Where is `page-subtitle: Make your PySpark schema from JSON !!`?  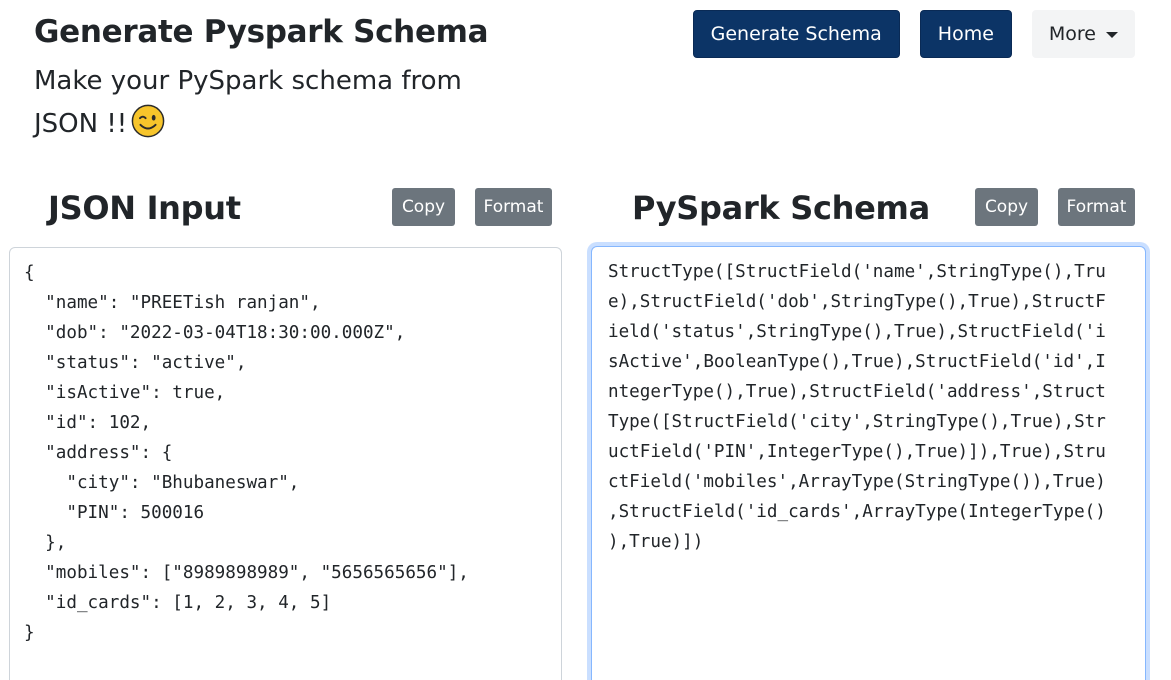 page-subtitle: Make your PySpark schema from JSON !! is located at coordinates (254, 103).